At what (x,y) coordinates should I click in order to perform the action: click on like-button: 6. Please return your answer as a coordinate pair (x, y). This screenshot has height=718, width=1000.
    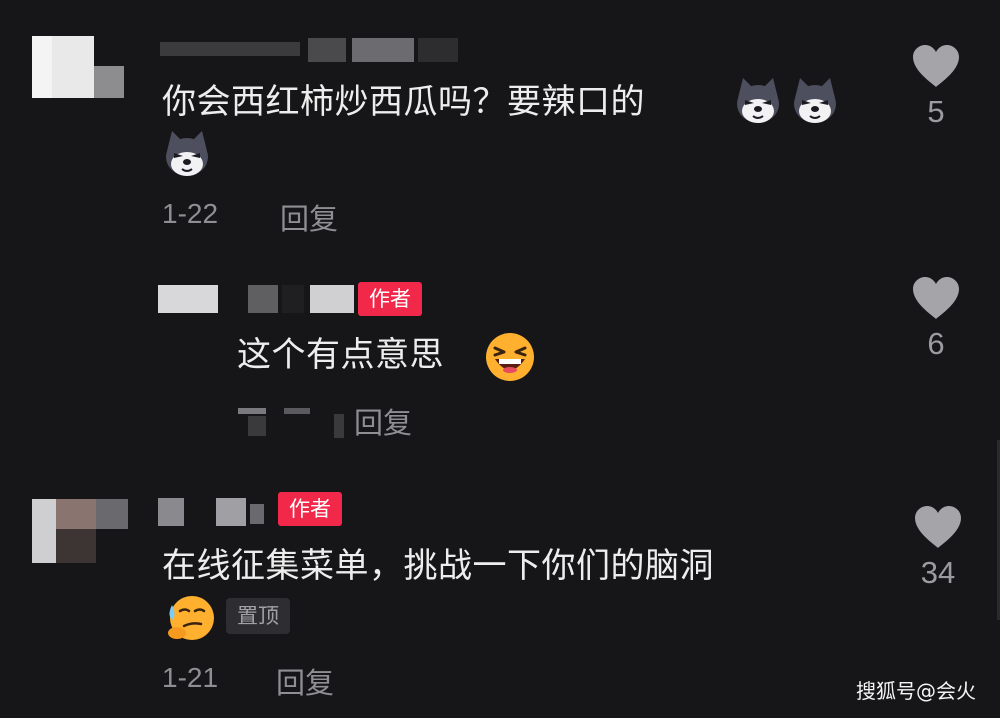
    Looking at the image, I should click on (936, 319).